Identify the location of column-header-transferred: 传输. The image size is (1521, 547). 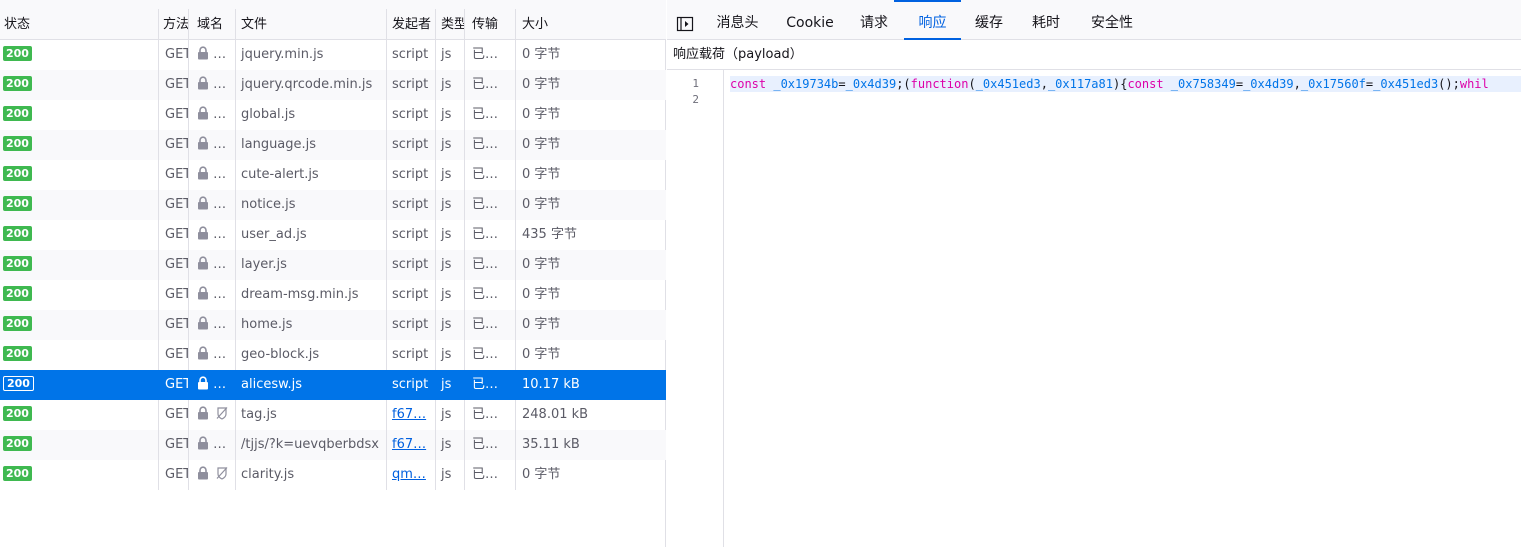
(490, 24).